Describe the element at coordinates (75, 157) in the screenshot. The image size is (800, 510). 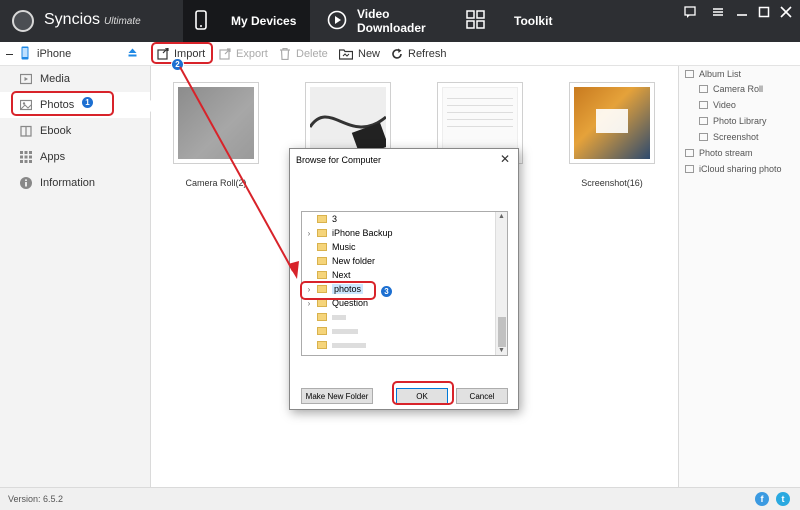
I see `sidebar-item-apps: Apps` at that location.